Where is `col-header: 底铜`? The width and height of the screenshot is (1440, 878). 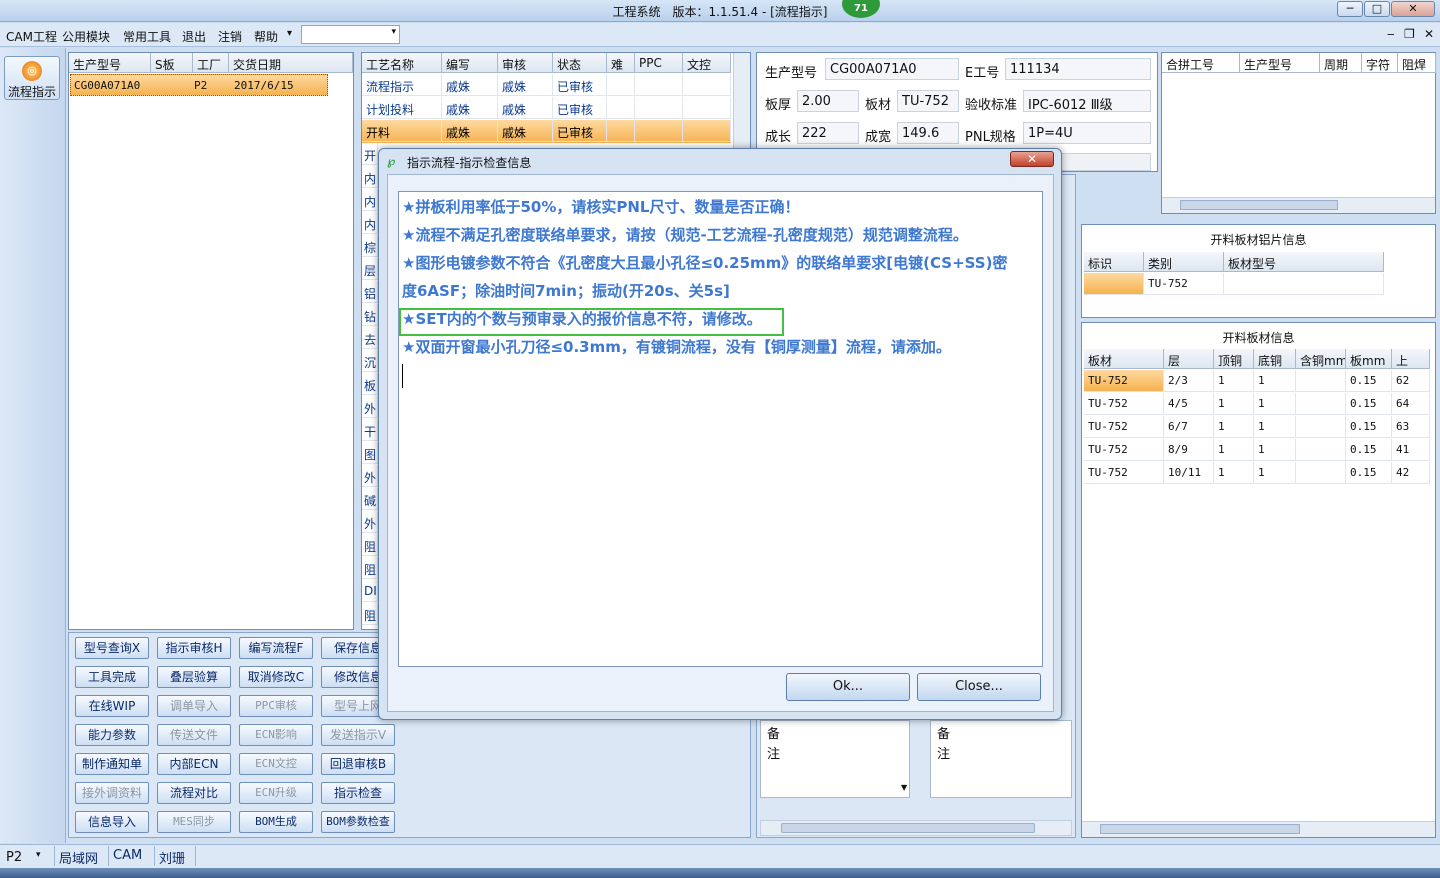 col-header: 底铜 is located at coordinates (1275, 359).